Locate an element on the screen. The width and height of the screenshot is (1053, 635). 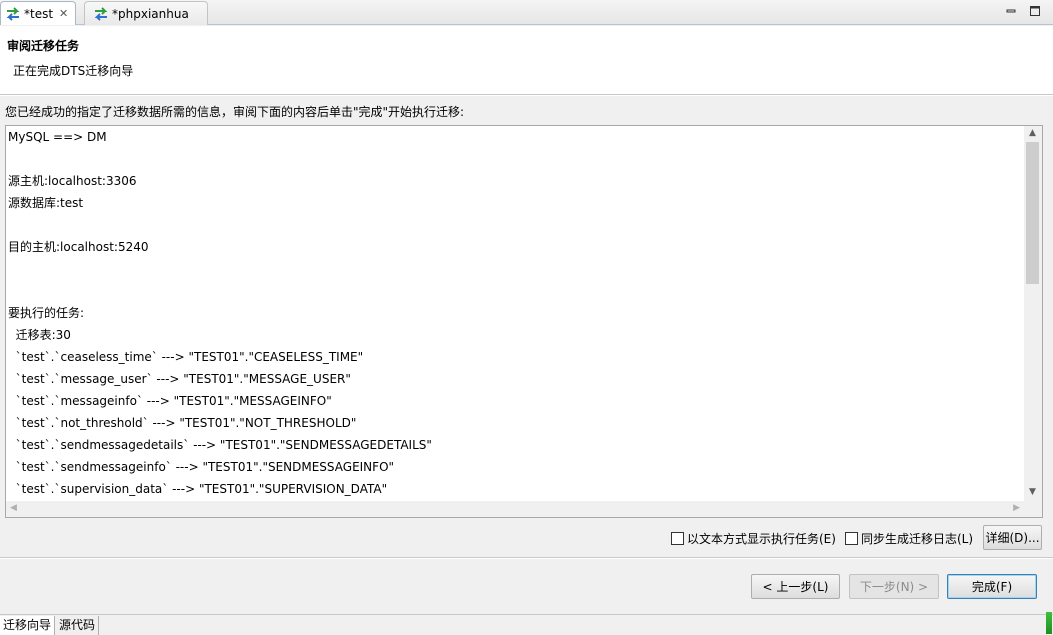
editor-tab-bar: *test ✕ *phpxianhua is located at coordinates (526, 12).